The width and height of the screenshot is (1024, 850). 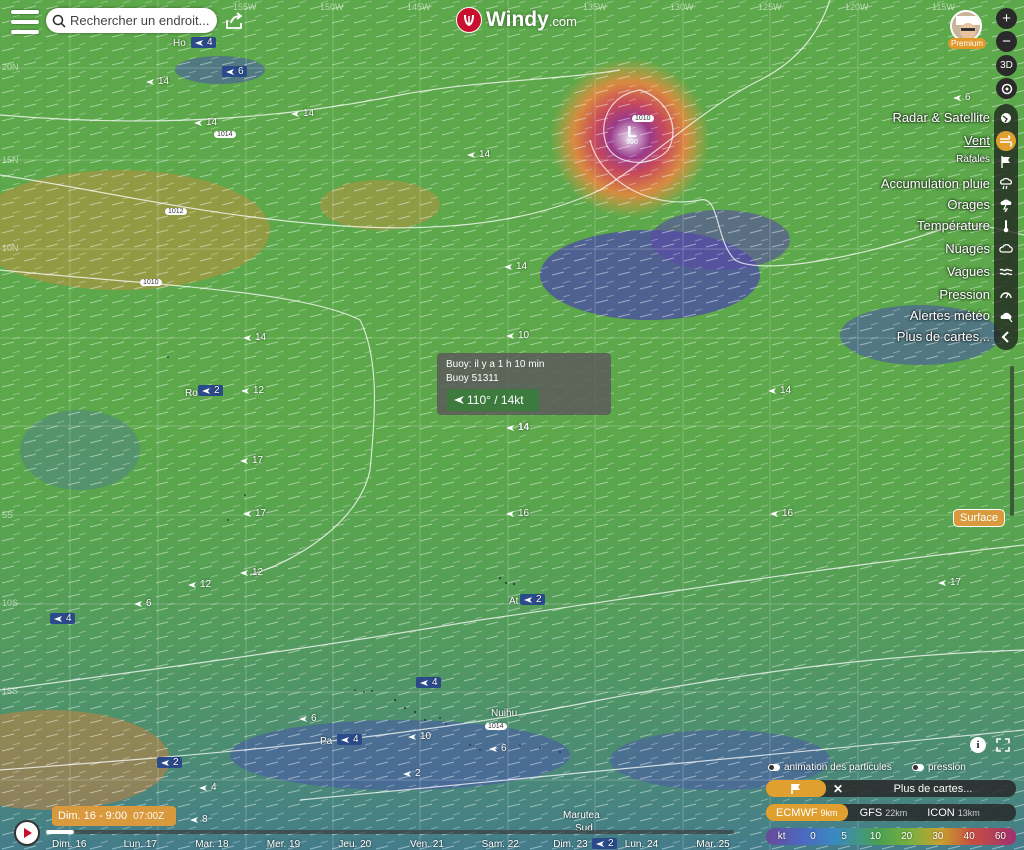 I want to click on particles-switch, so click(x=774, y=767).